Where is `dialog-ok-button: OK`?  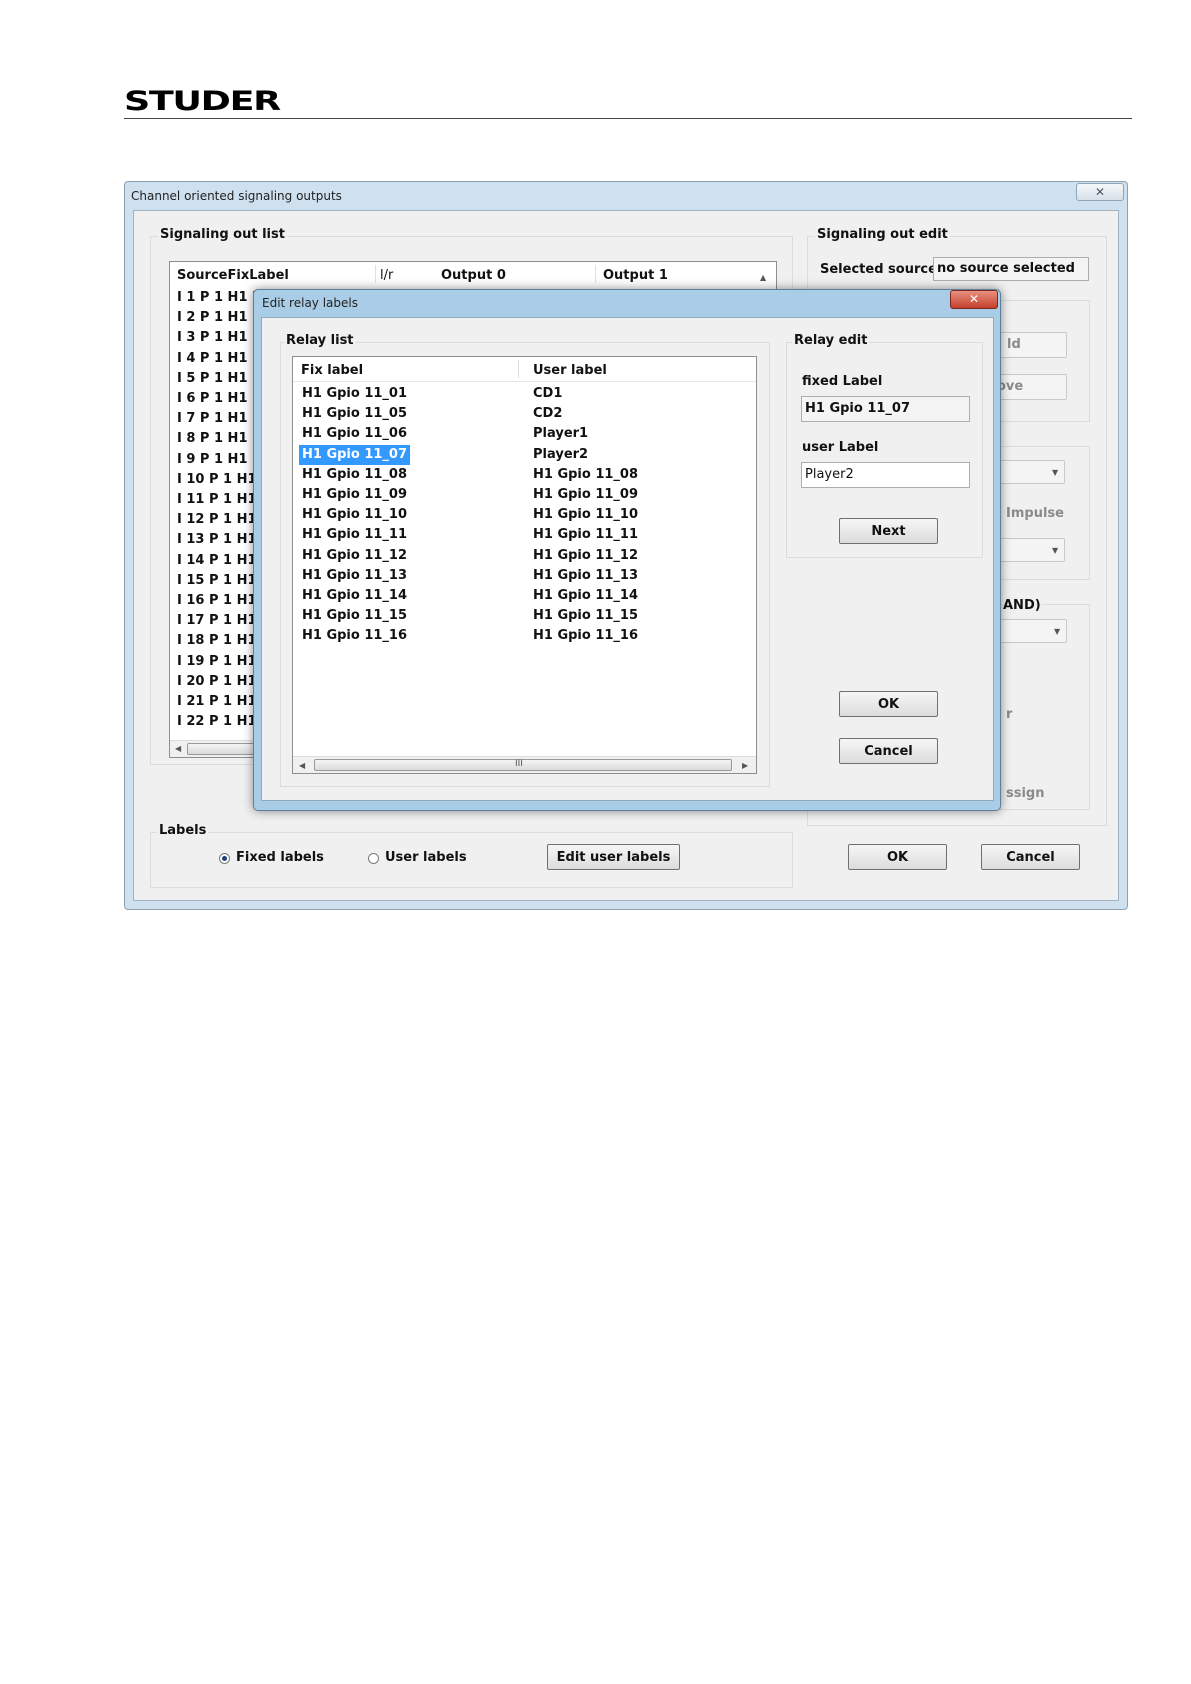 dialog-ok-button: OK is located at coordinates (888, 704).